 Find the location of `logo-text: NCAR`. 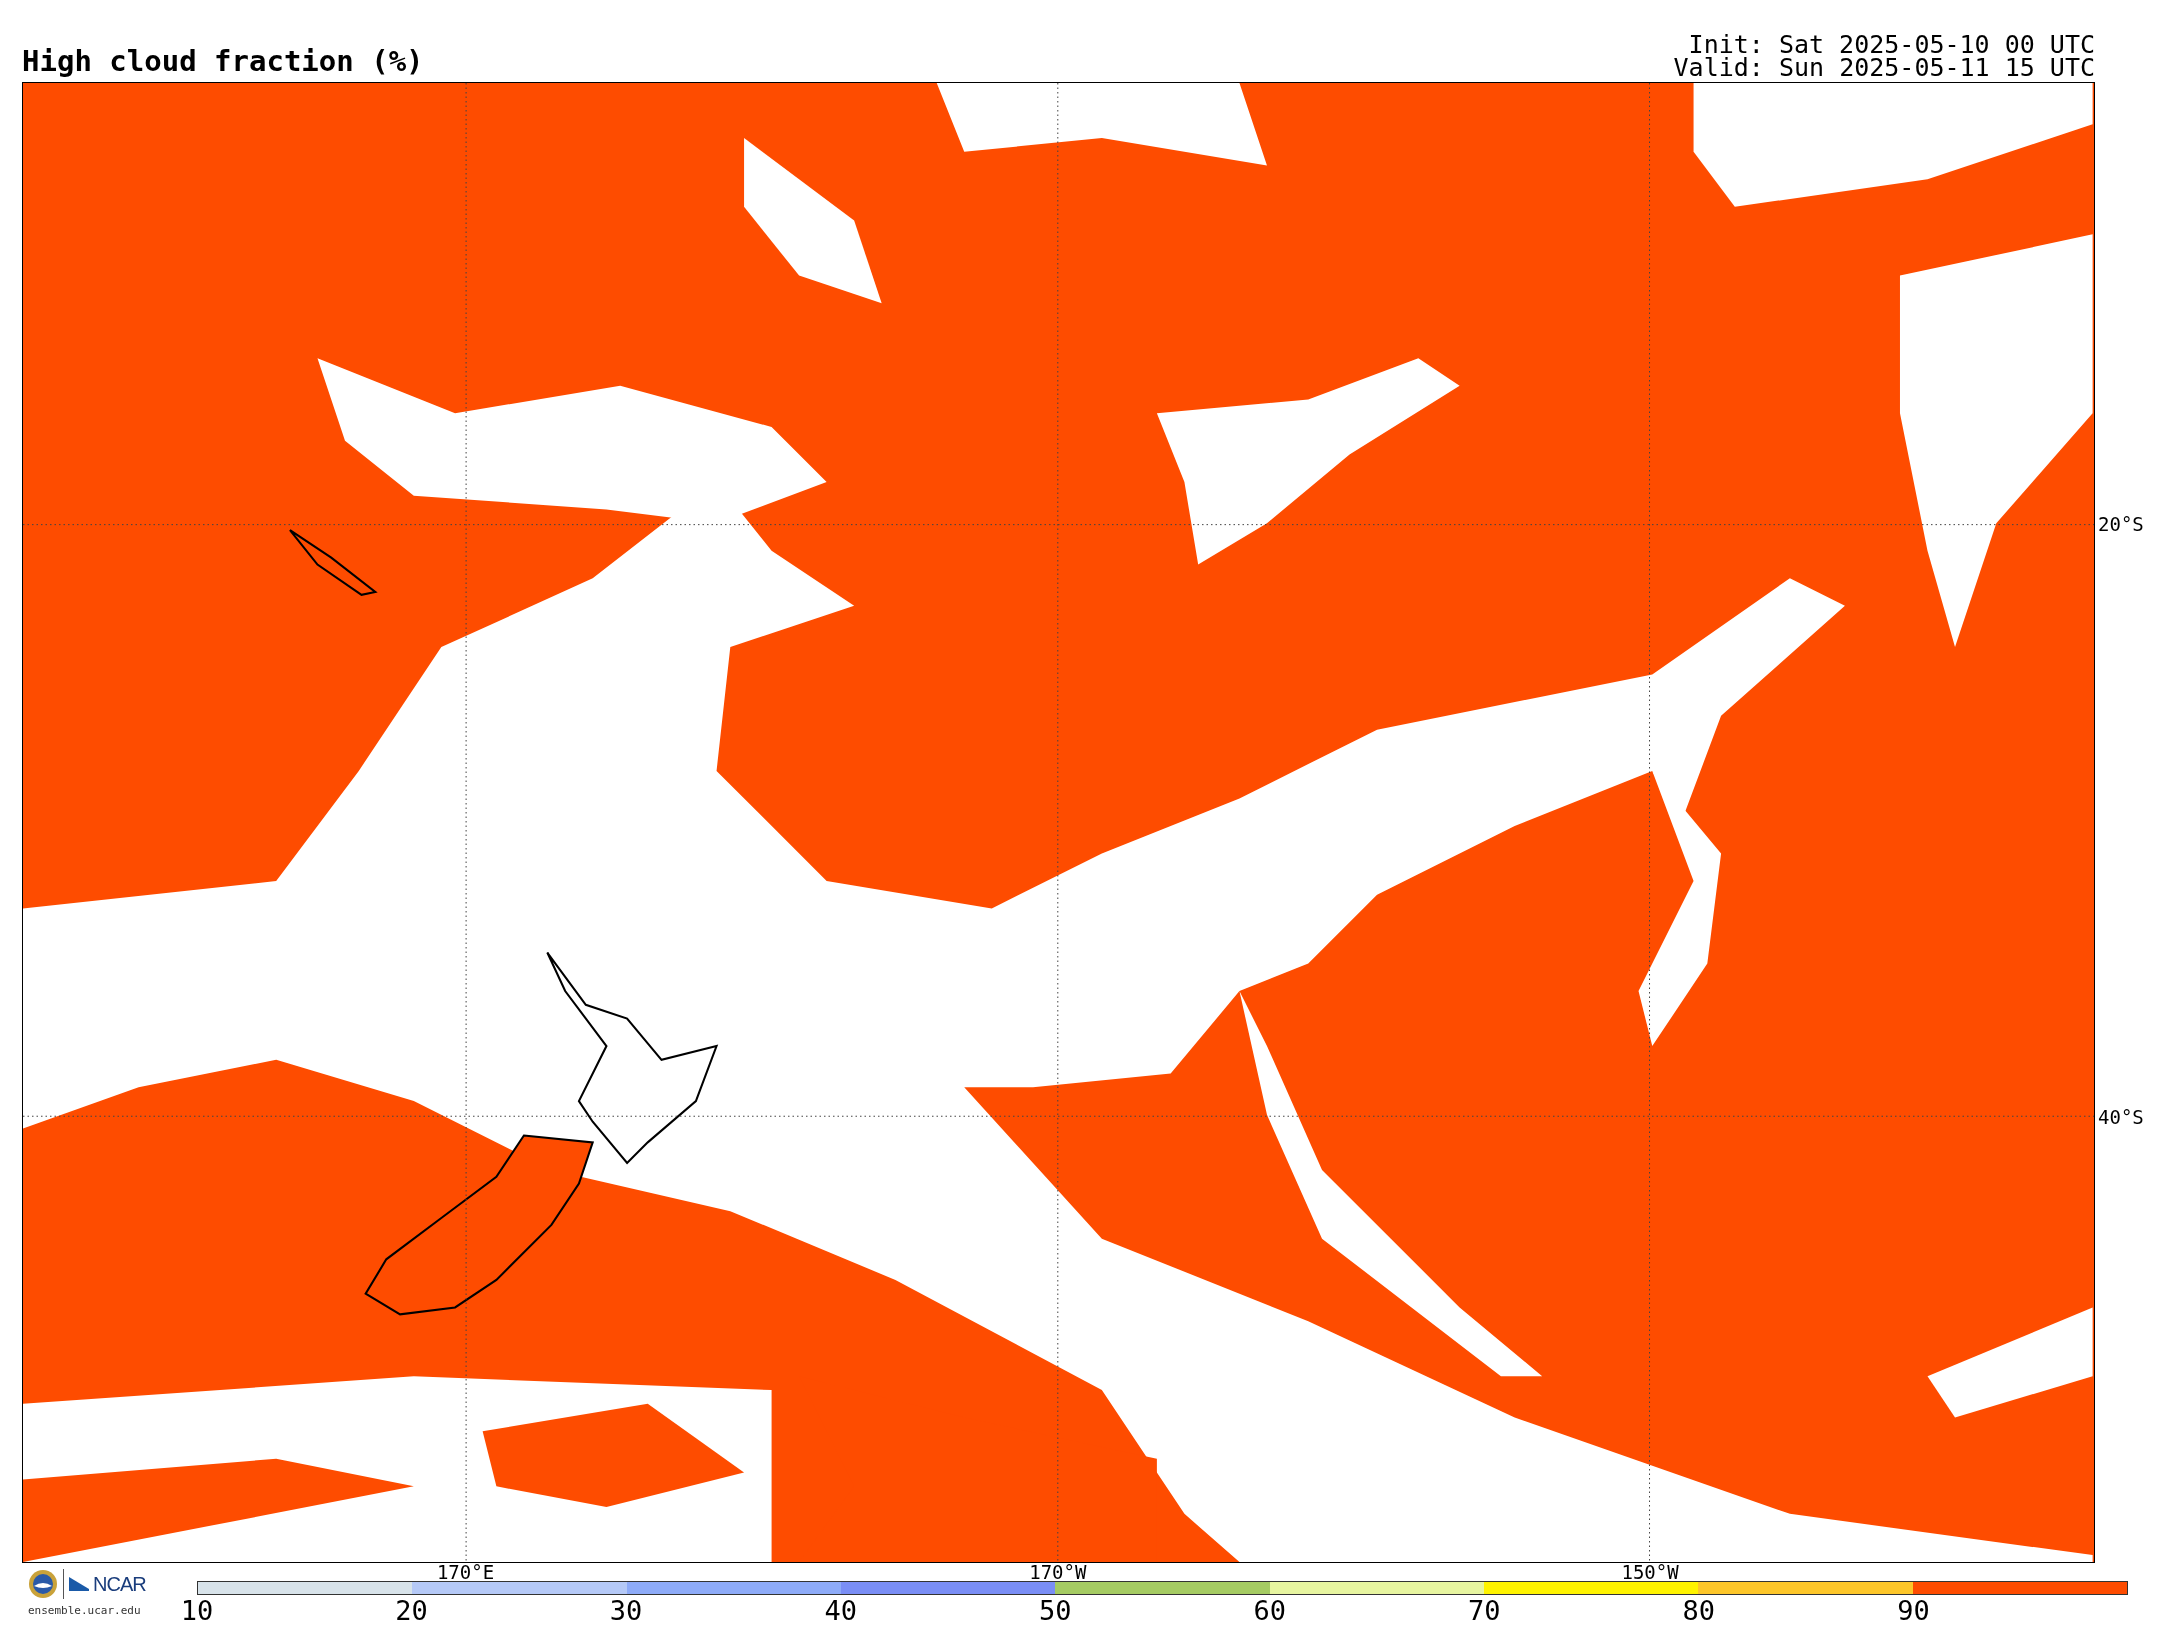

logo-text: NCAR is located at coordinates (119, 1584).